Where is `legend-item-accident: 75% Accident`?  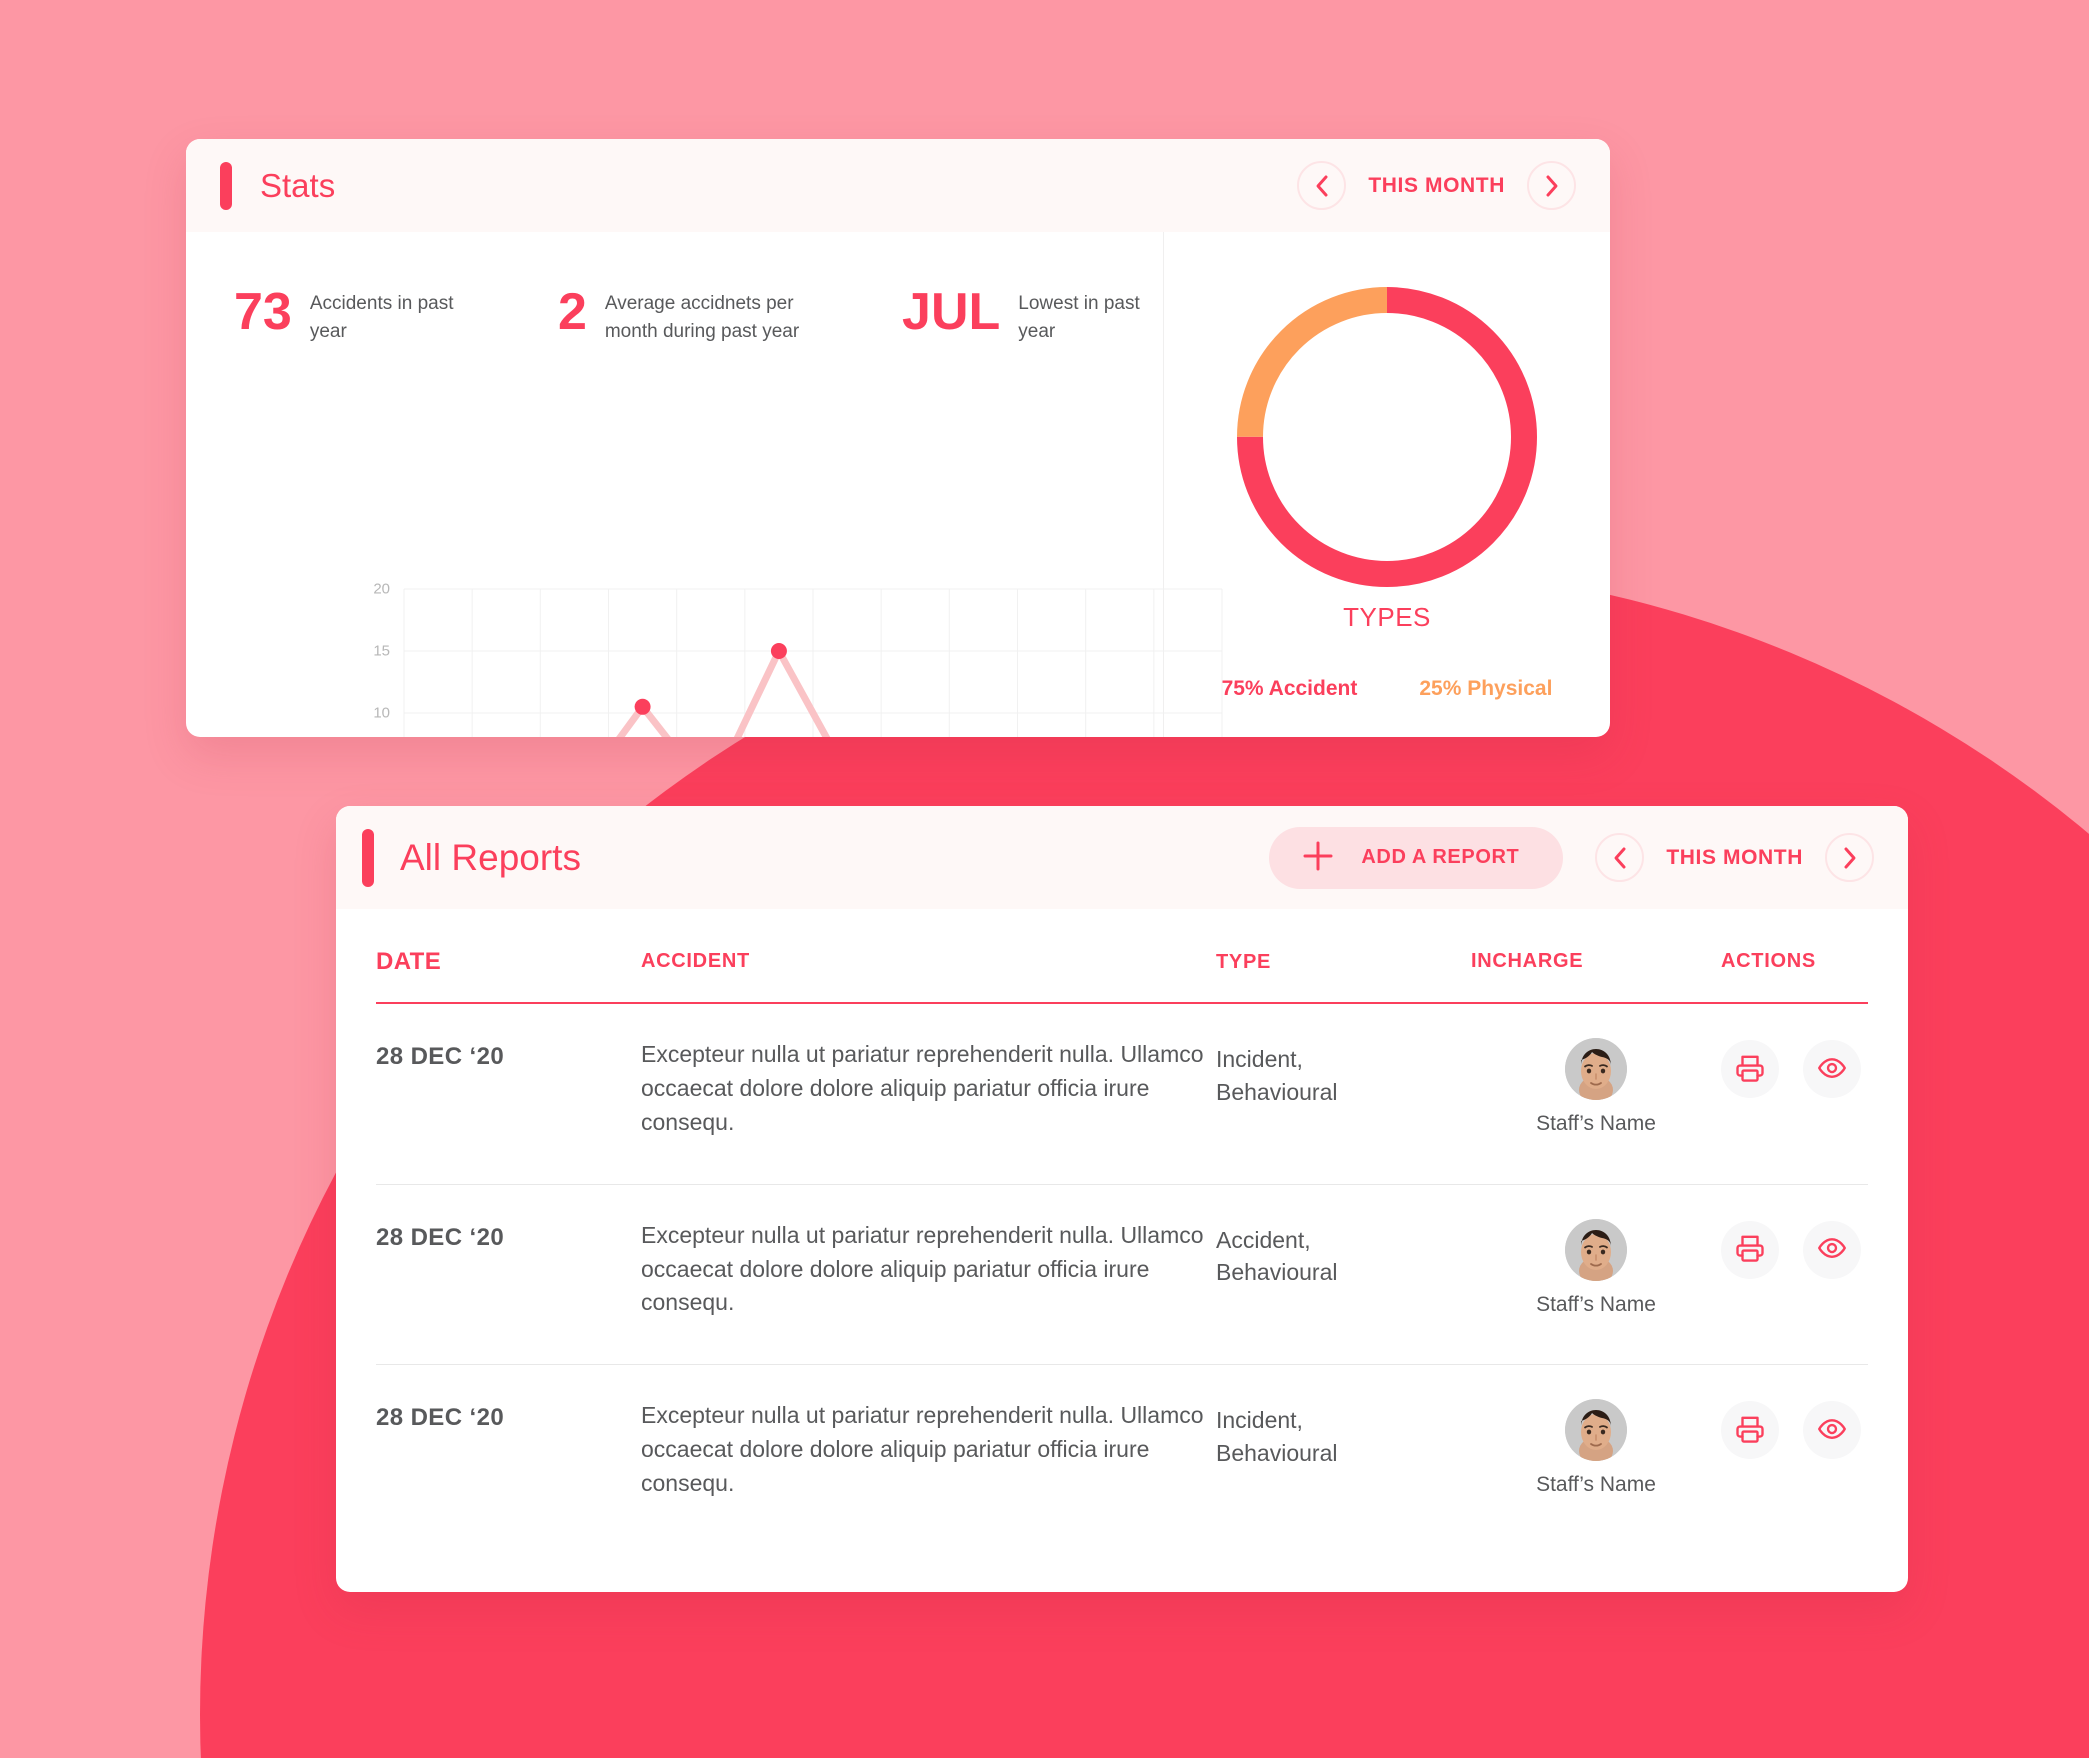 legend-item-accident: 75% Accident is located at coordinates (1289, 688).